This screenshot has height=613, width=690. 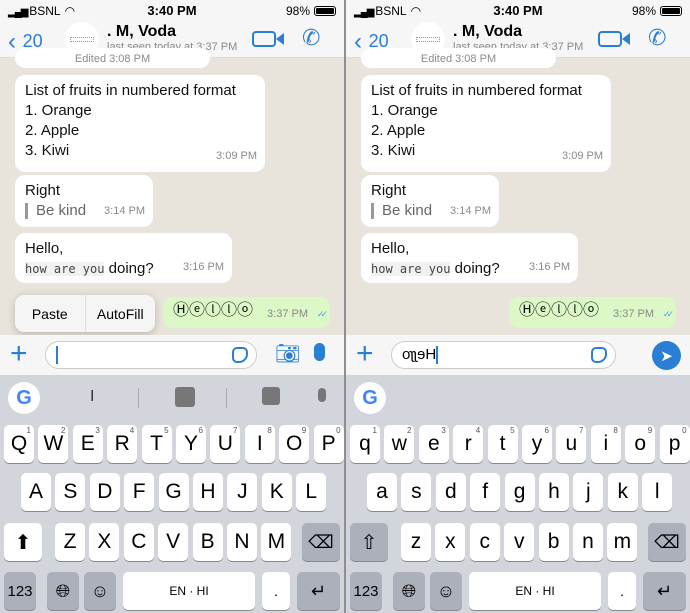 I want to click on key: q1, so click(x=365, y=444).